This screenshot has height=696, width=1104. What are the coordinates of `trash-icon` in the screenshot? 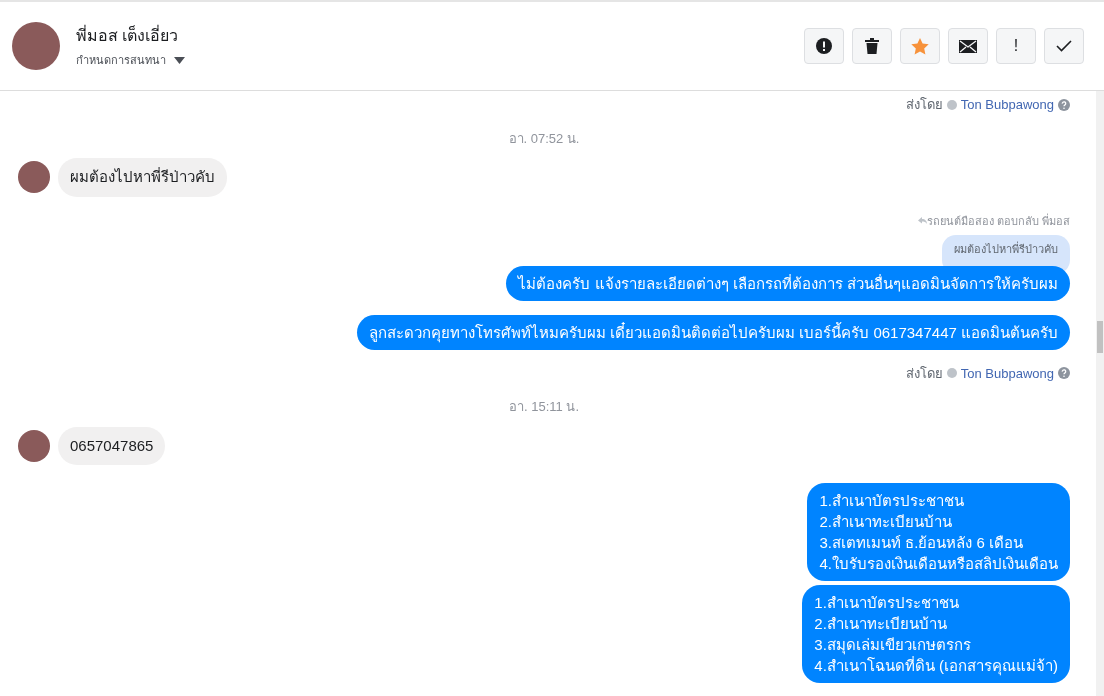 It's located at (872, 46).